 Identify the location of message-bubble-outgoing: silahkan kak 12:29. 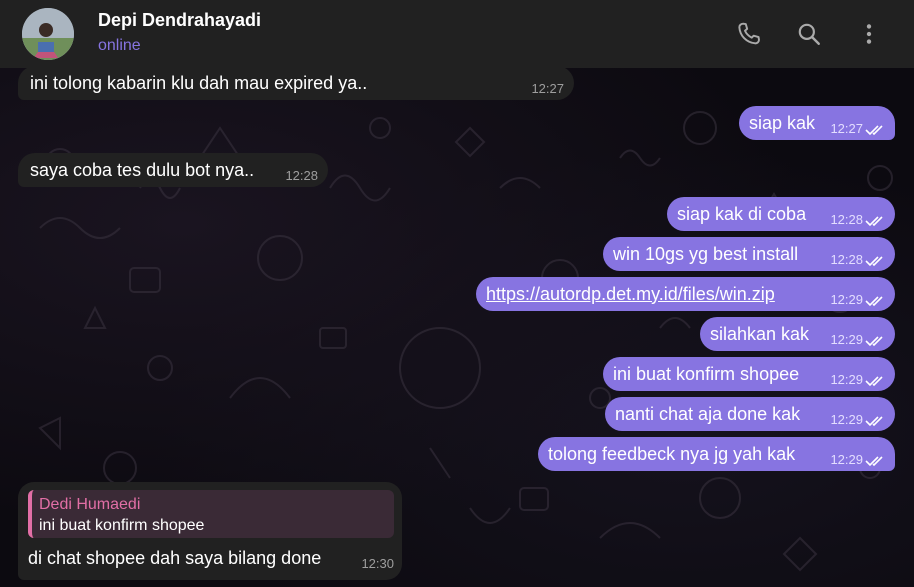
(797, 334).